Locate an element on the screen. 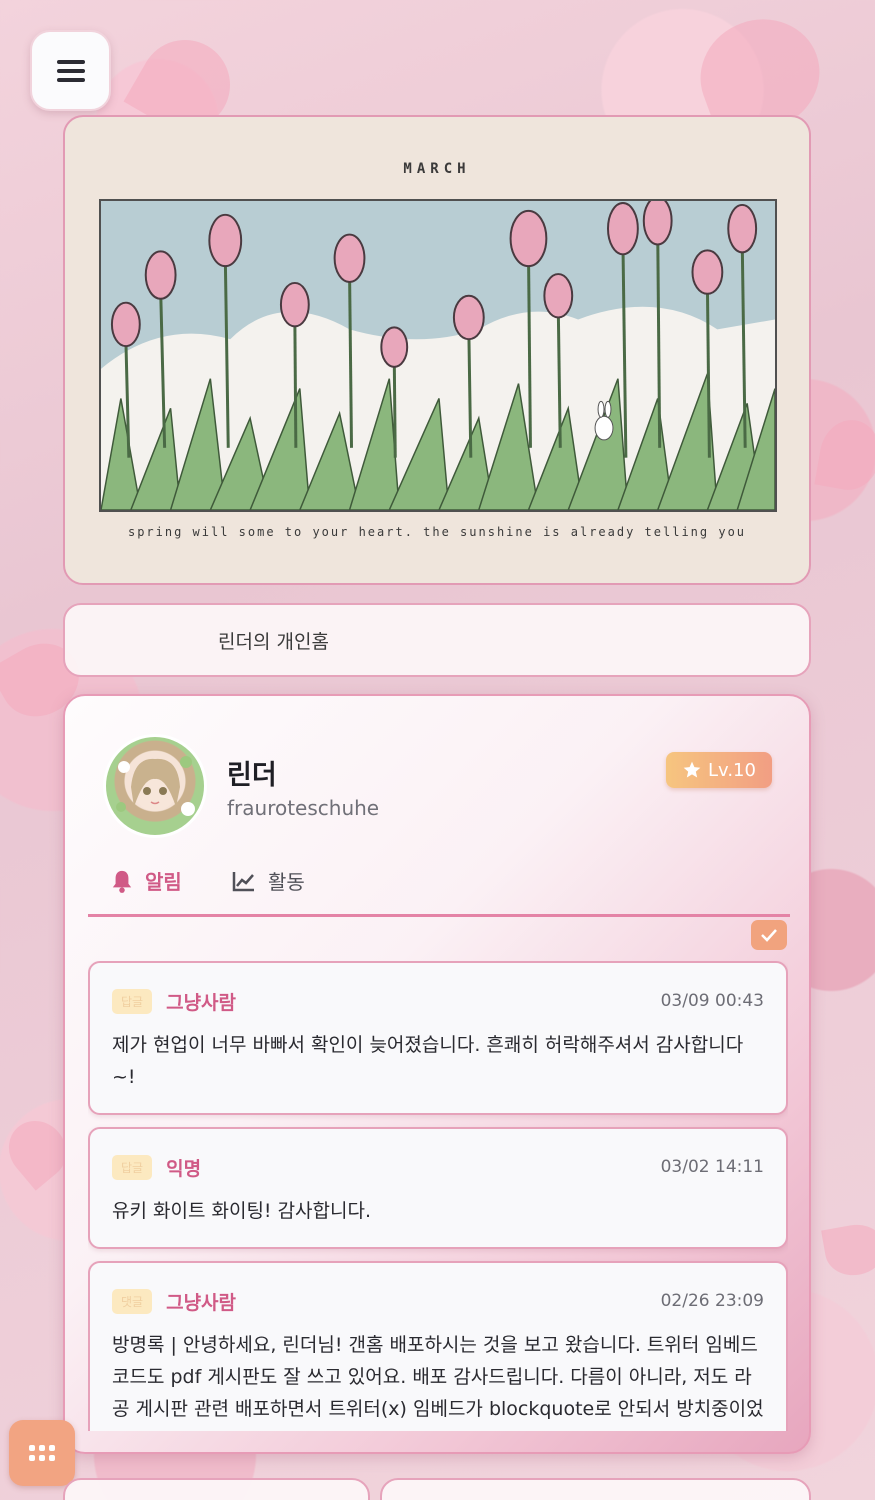 This screenshot has height=1500, width=875. avatar-image is located at coordinates (155, 786).